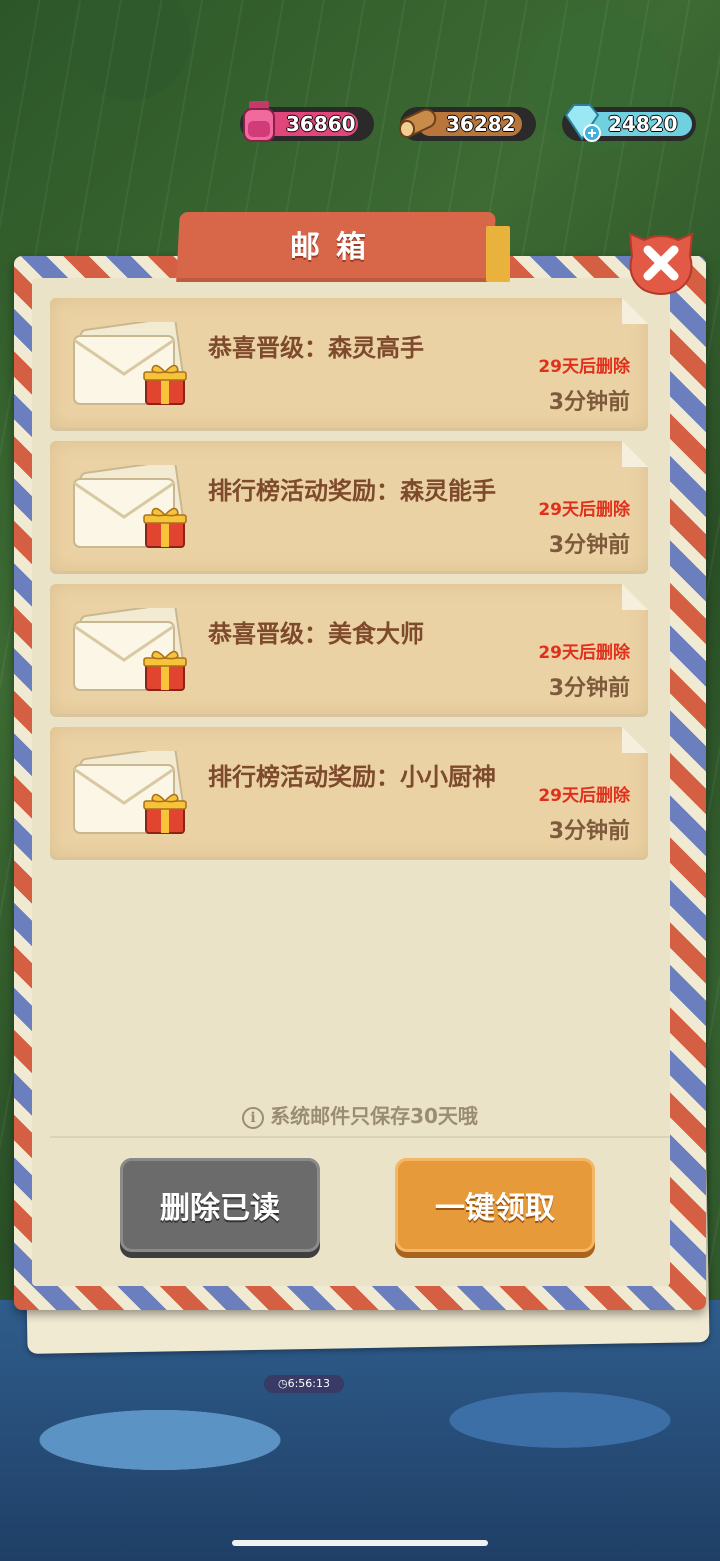 Image resolution: width=720 pixels, height=1561 pixels. What do you see at coordinates (349, 506) in the screenshot?
I see `mail-item: 排行榜活动奖励：森灵能手 29天后删除 3分钟前` at bounding box center [349, 506].